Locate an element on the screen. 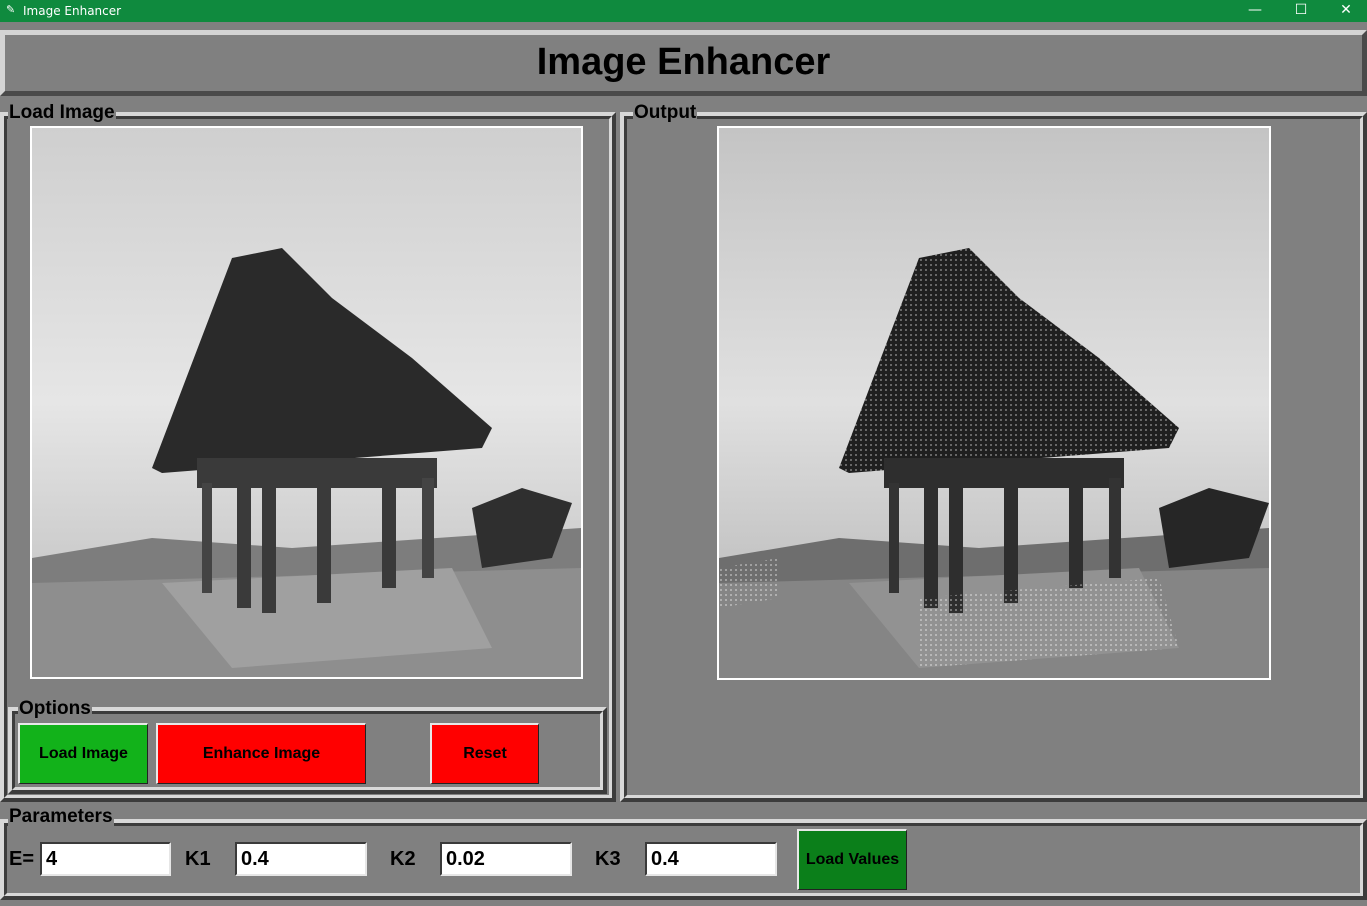 Image resolution: width=1367 pixels, height=906 pixels. load-values-button-label: Load Values is located at coordinates (852, 859).